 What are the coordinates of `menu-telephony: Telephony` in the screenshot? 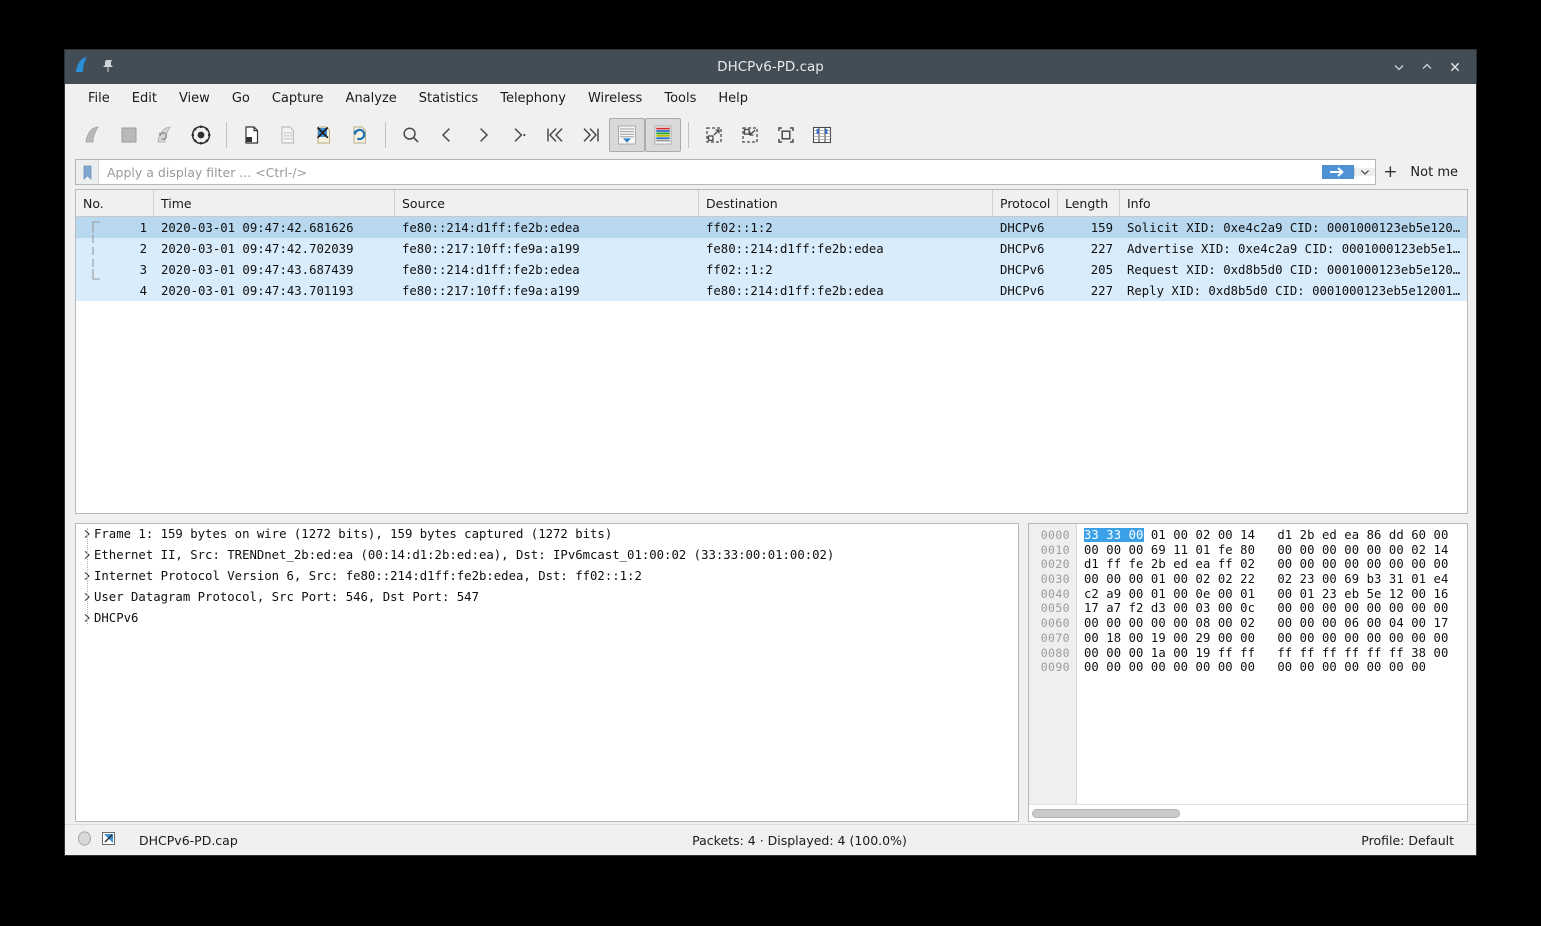 It's located at (533, 98).